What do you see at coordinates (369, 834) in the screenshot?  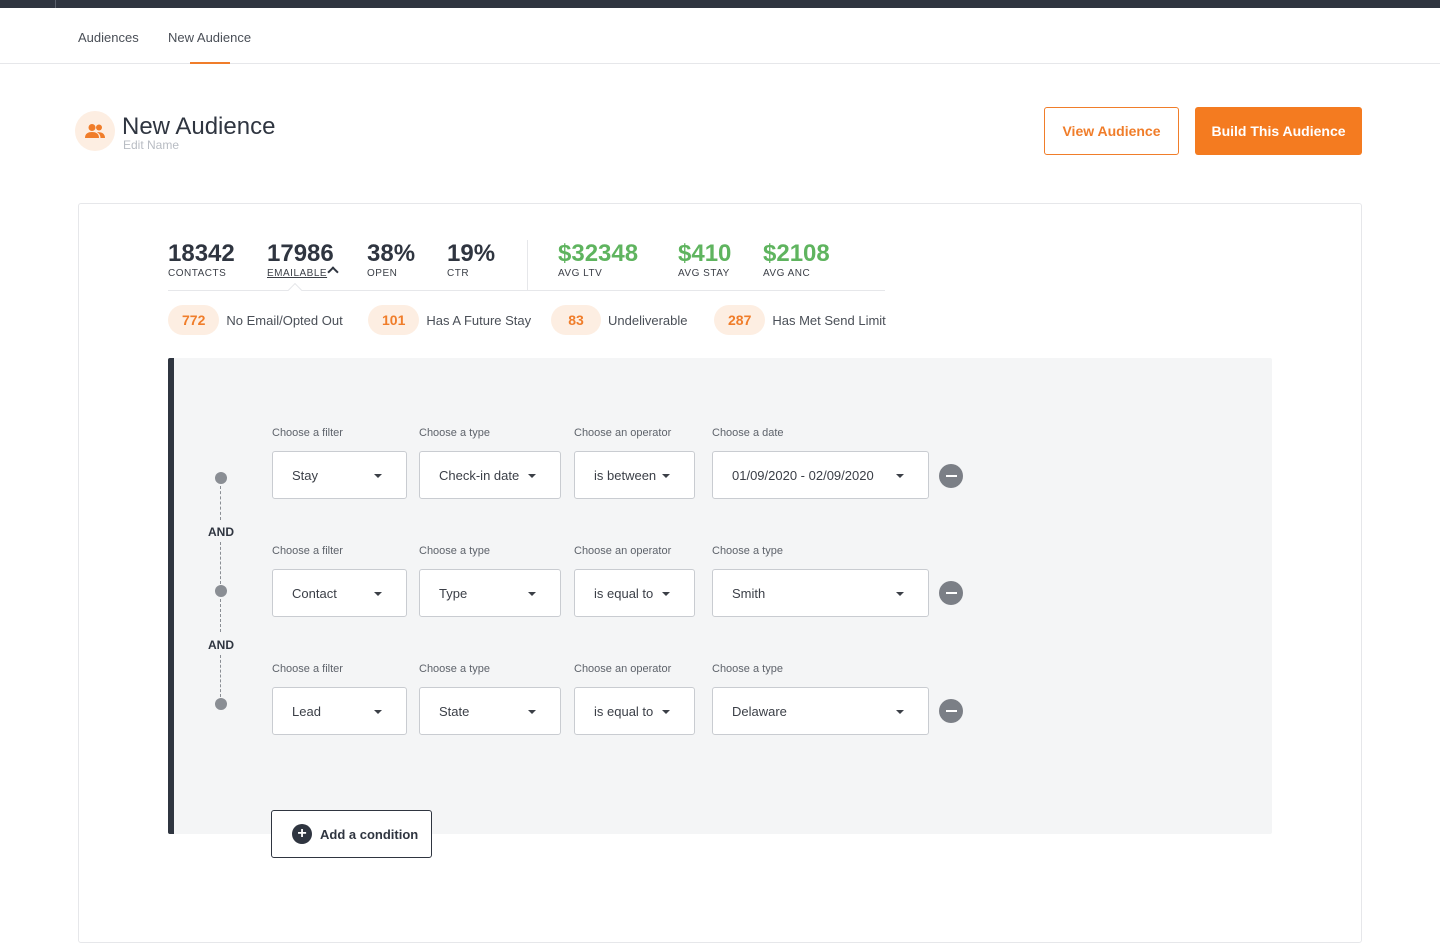 I see `add-condition-label: Add a condition` at bounding box center [369, 834].